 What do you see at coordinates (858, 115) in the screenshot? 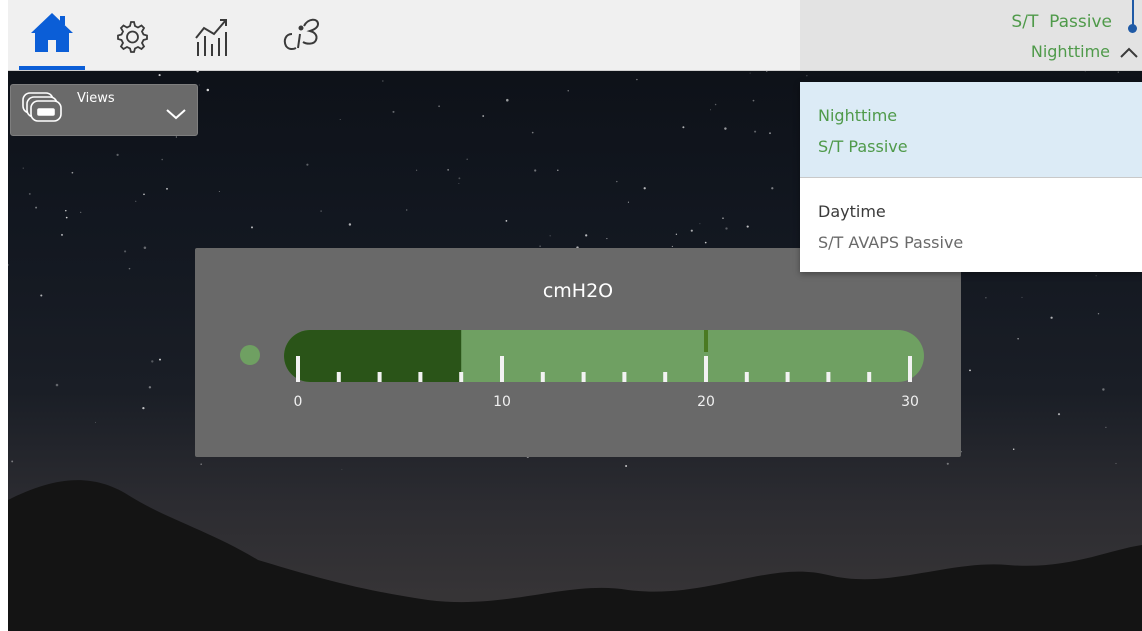
I see `menu-item-title: Nighttime` at bounding box center [858, 115].